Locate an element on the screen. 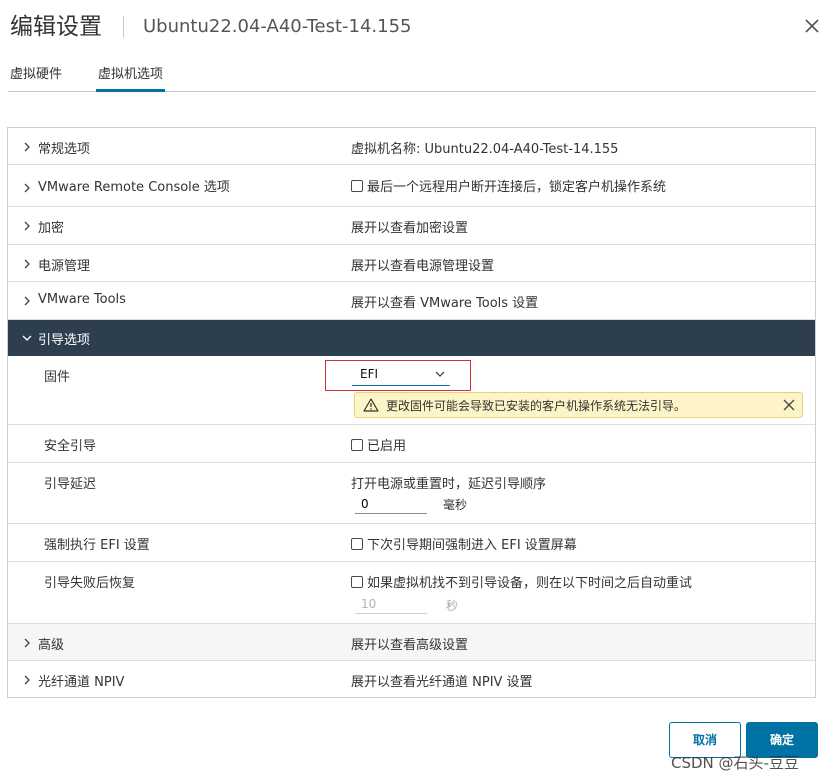  secure-boot-option: 已启用 is located at coordinates (378, 444).